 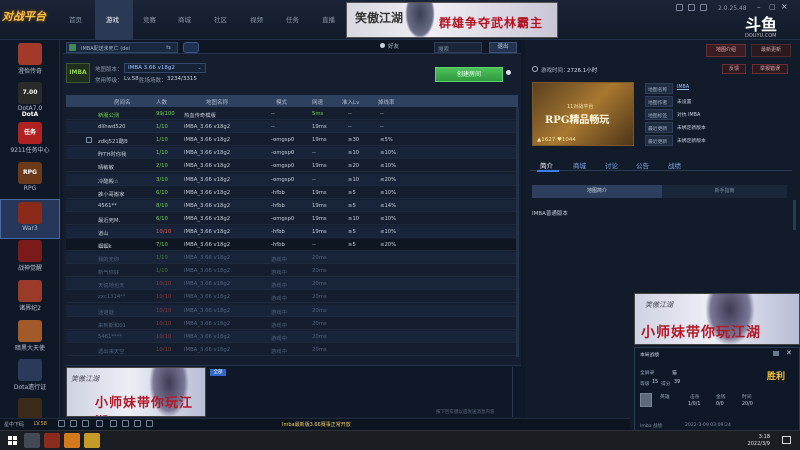 I want to click on taskbar-clock: 3:18 2022/3/9, so click(x=755, y=441).